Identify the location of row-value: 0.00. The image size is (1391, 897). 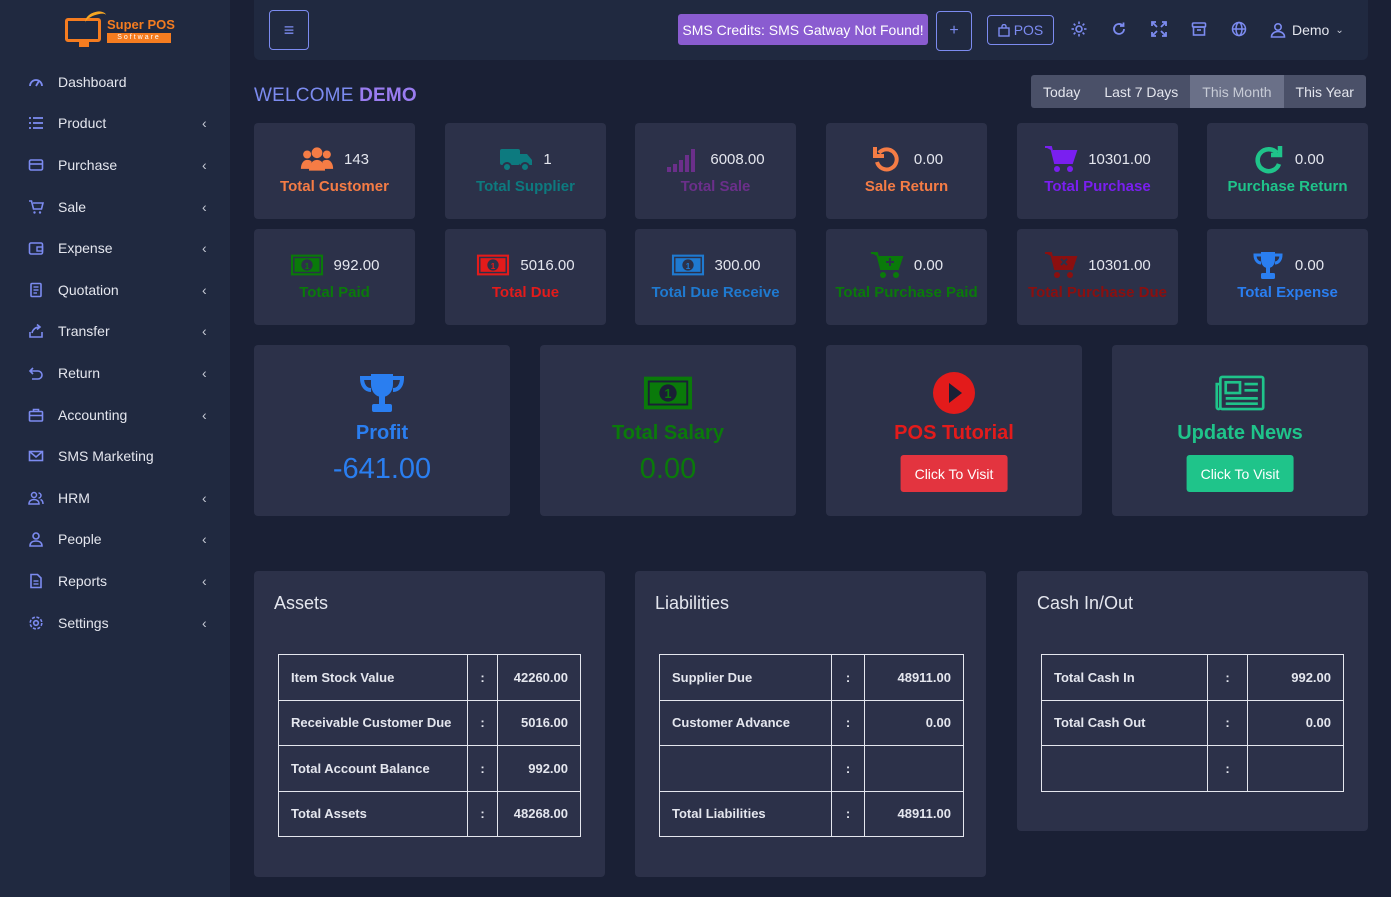
(1295, 722).